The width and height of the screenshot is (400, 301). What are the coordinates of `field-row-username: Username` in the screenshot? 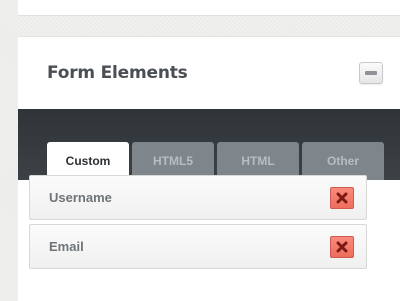 It's located at (198, 197).